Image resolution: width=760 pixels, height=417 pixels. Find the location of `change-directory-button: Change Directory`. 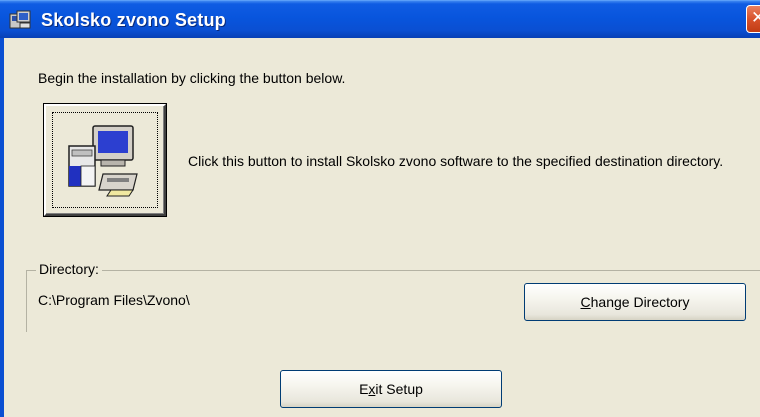

change-directory-button: Change Directory is located at coordinates (635, 302).